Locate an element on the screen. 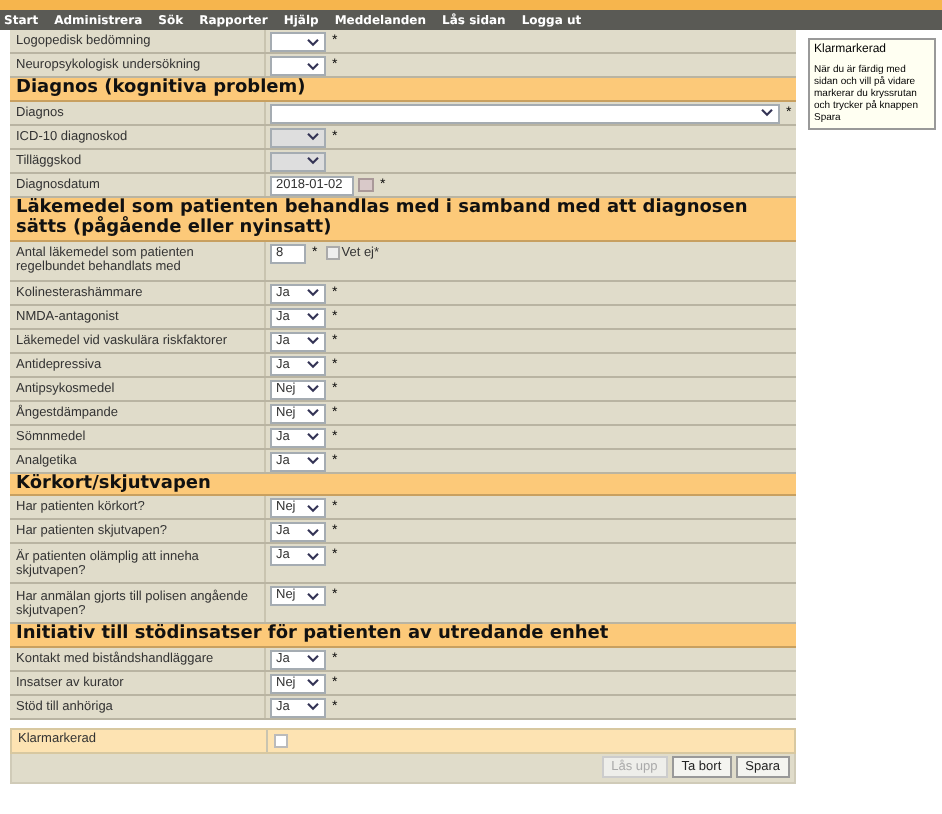 This screenshot has height=814, width=942. section-heading: Körkort/skjutvapen is located at coordinates (403, 484).